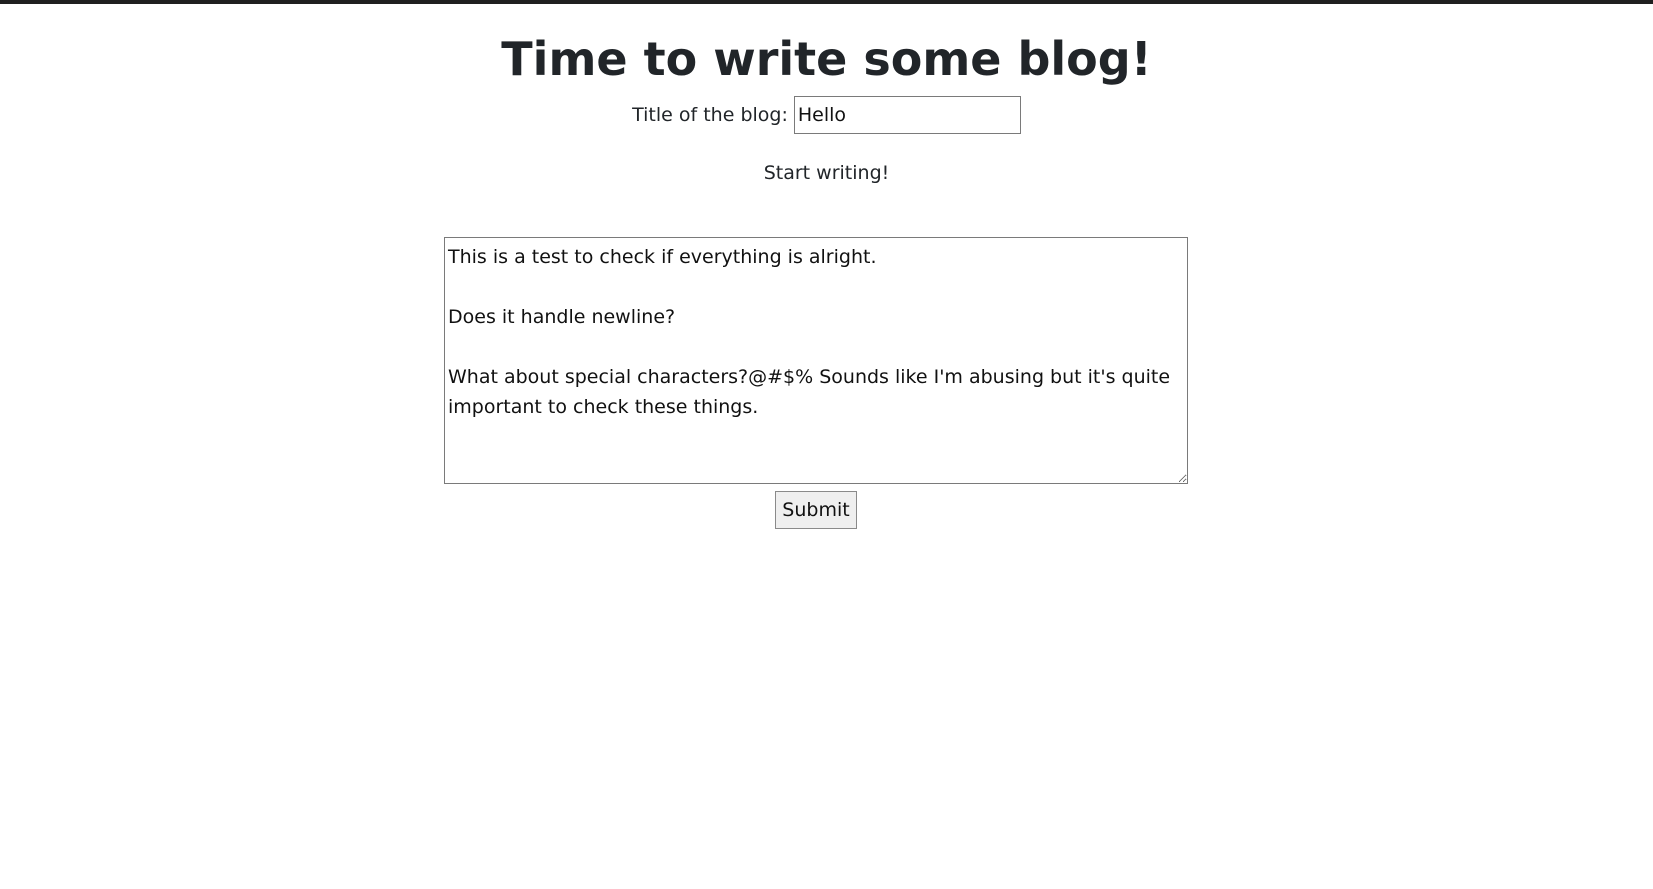  I want to click on blog-title-row: Title of the blog:, so click(826, 115).